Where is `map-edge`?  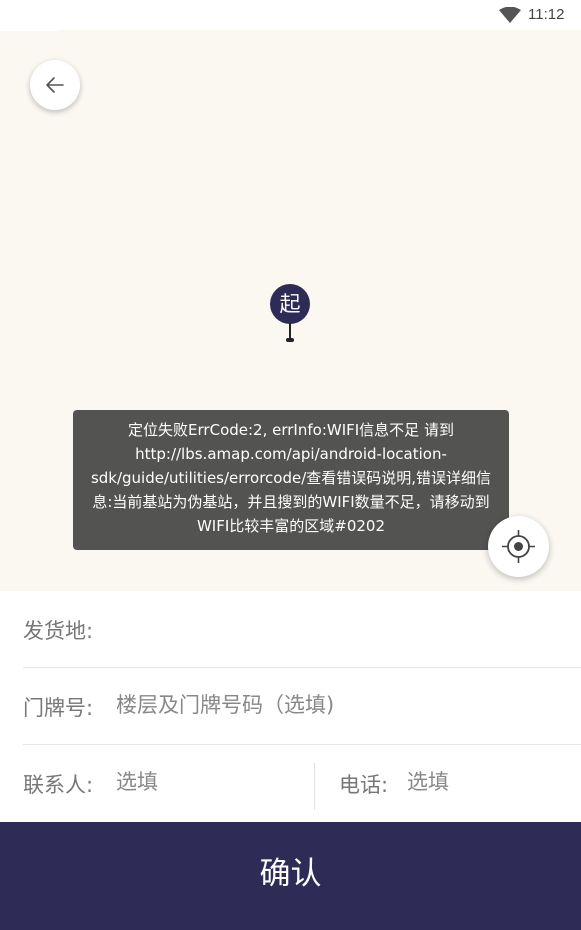
map-edge is located at coordinates (29, 30).